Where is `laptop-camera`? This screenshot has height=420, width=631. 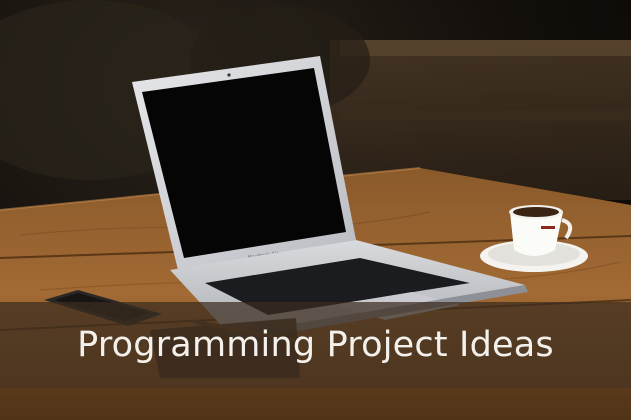
laptop-camera is located at coordinates (229, 75).